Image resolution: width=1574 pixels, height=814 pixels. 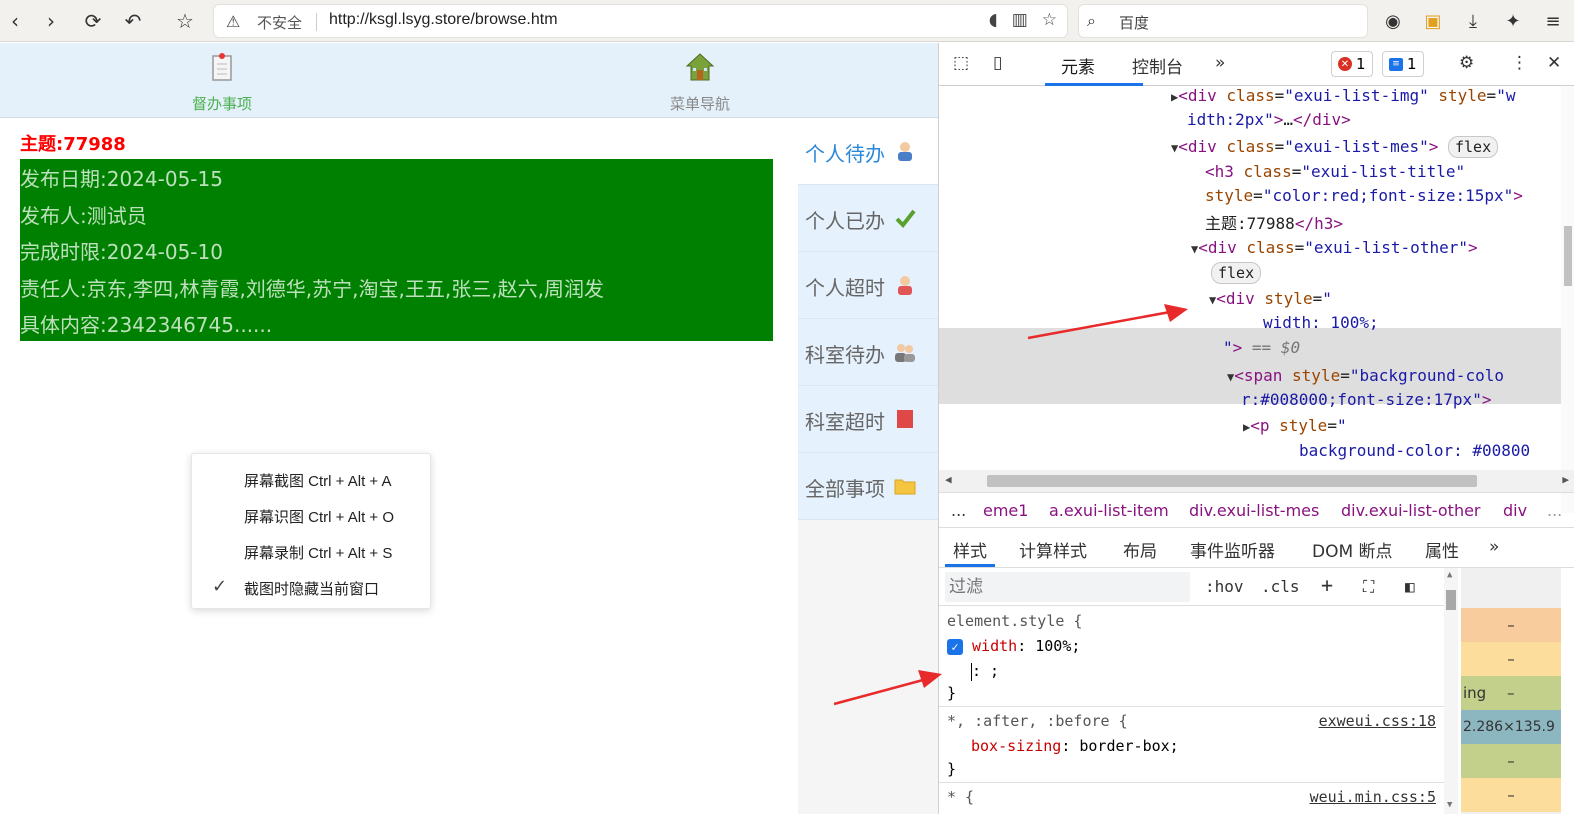 What do you see at coordinates (1511, 727) in the screenshot?
I see `box-content-size: 2.286×135.9` at bounding box center [1511, 727].